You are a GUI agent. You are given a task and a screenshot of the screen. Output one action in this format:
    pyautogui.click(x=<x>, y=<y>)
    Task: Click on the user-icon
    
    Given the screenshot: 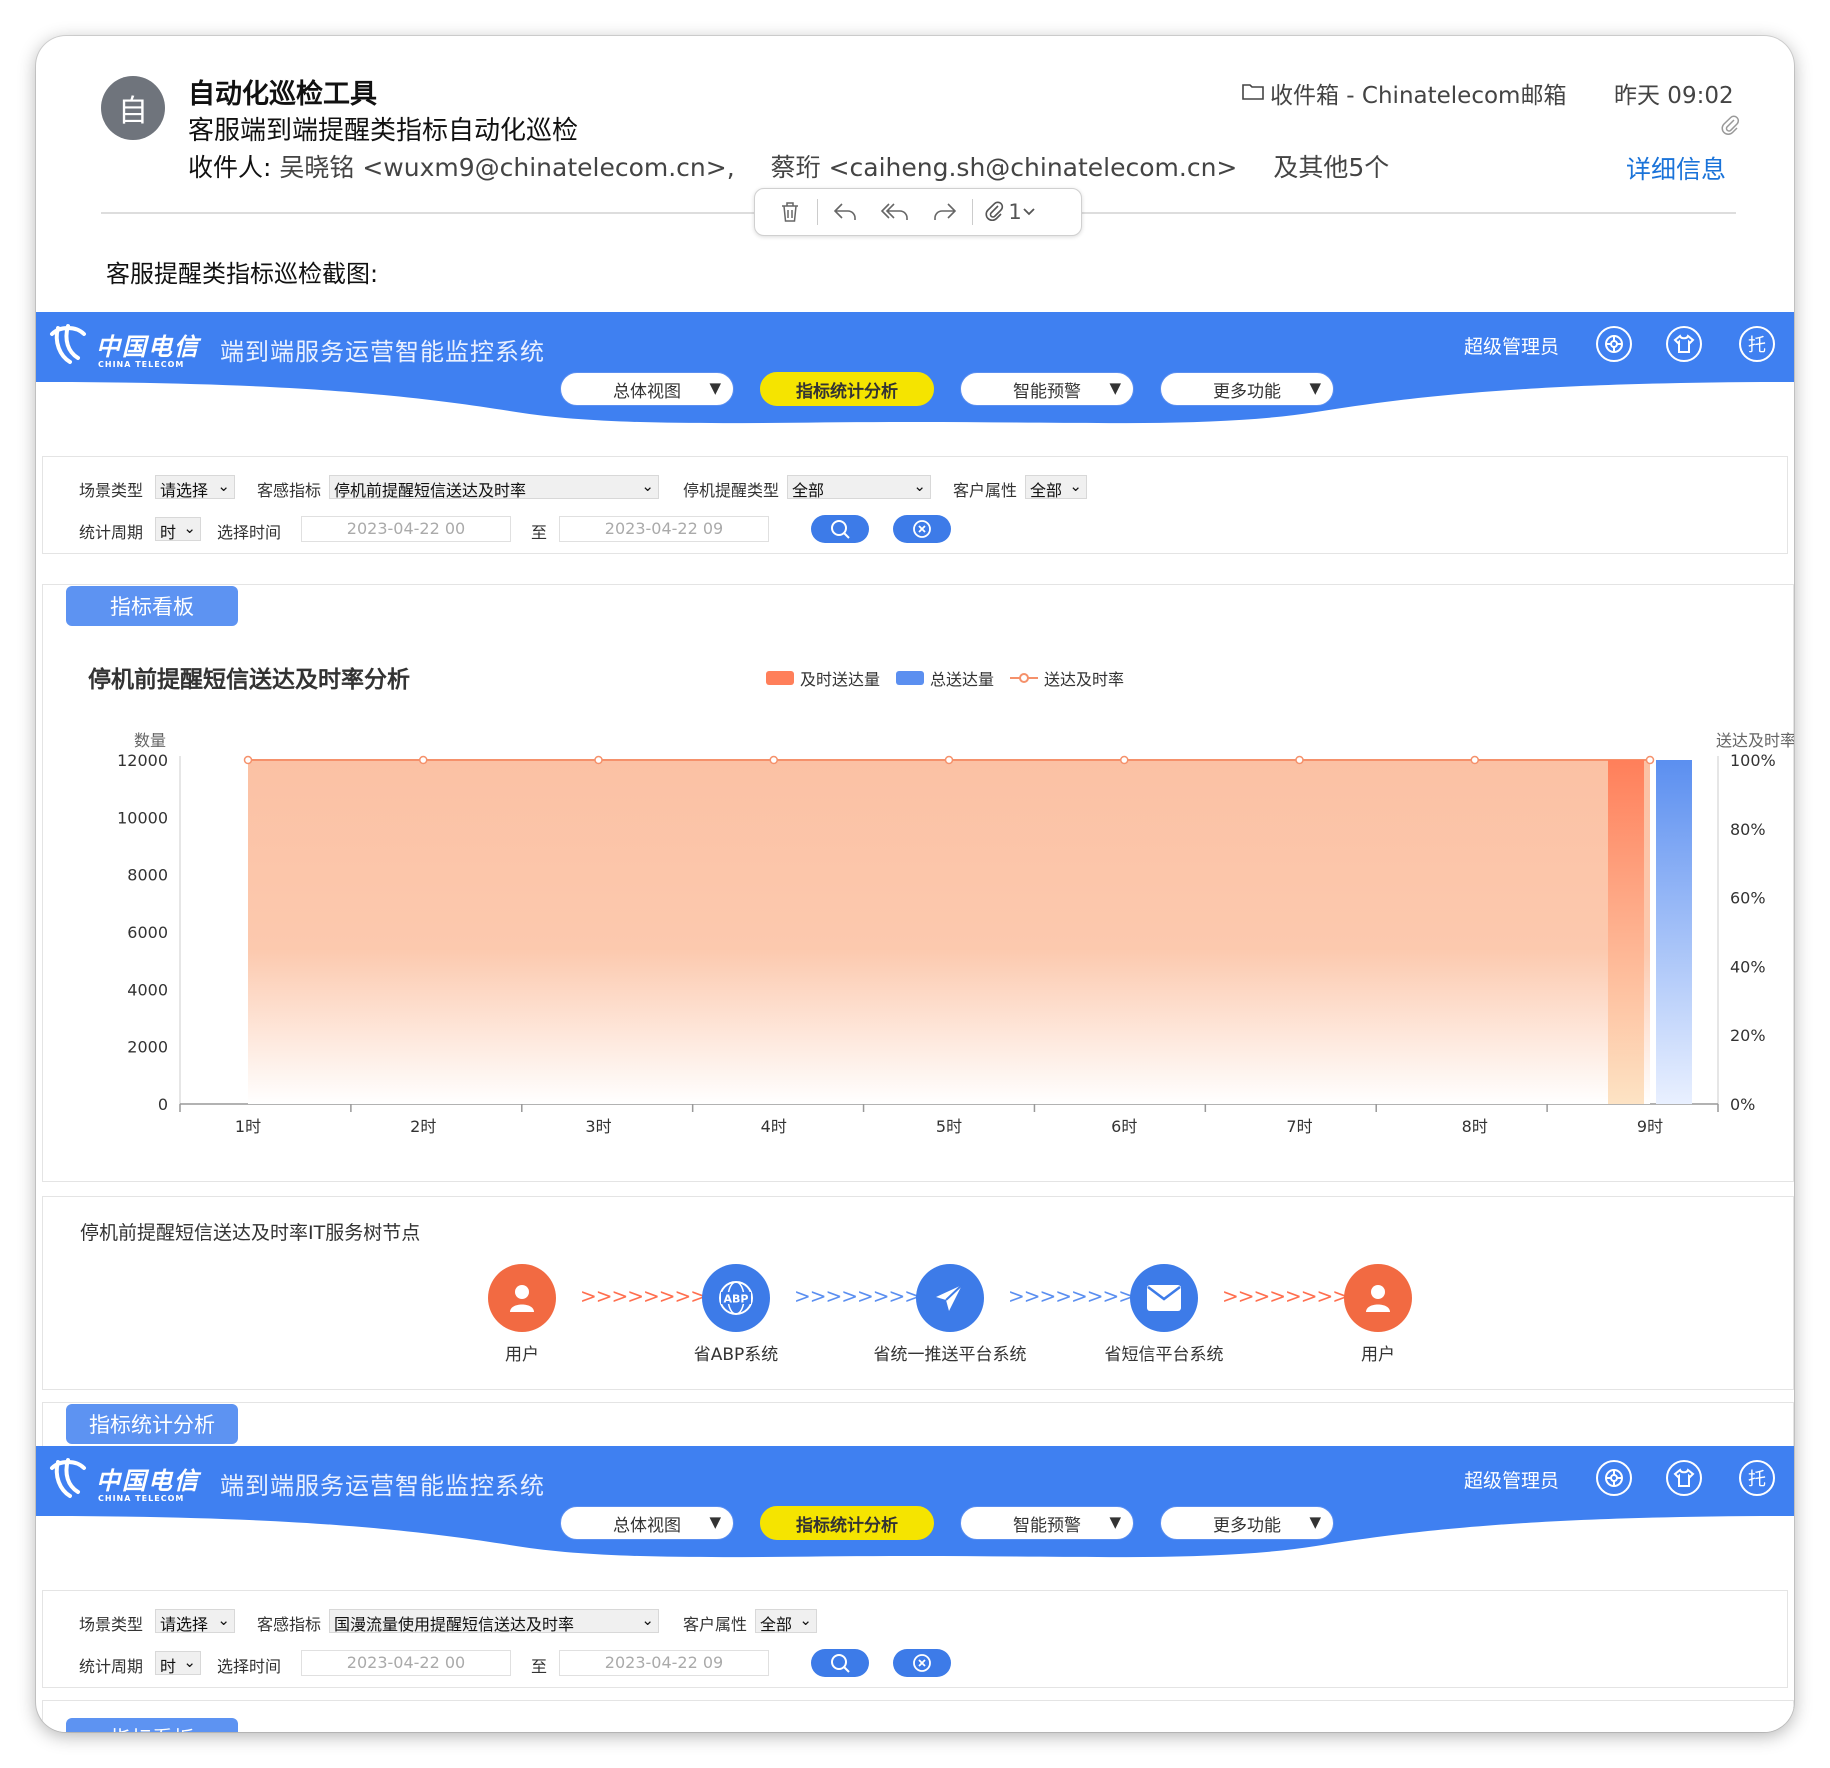 What is the action you would take?
    pyautogui.click(x=1378, y=1298)
    